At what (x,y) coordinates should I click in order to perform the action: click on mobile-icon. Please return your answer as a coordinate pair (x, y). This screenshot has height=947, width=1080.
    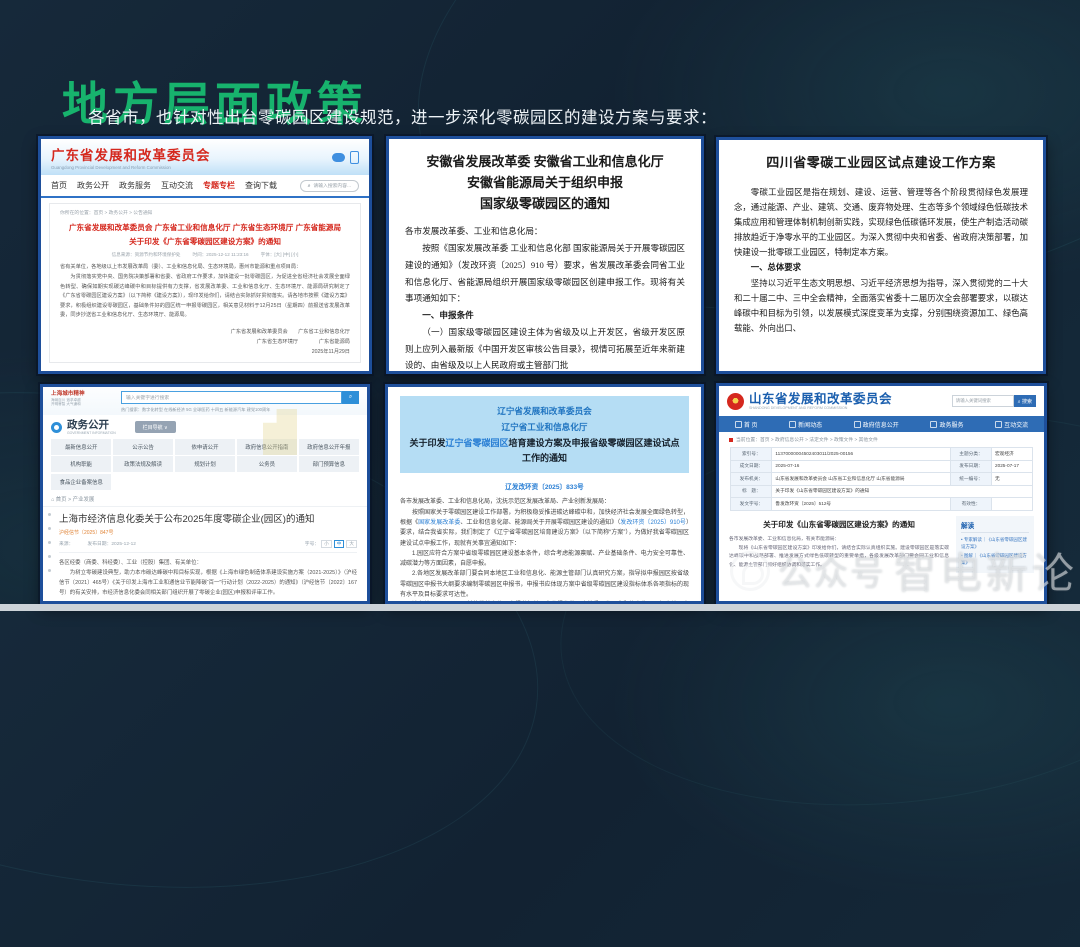
    Looking at the image, I should click on (354, 157).